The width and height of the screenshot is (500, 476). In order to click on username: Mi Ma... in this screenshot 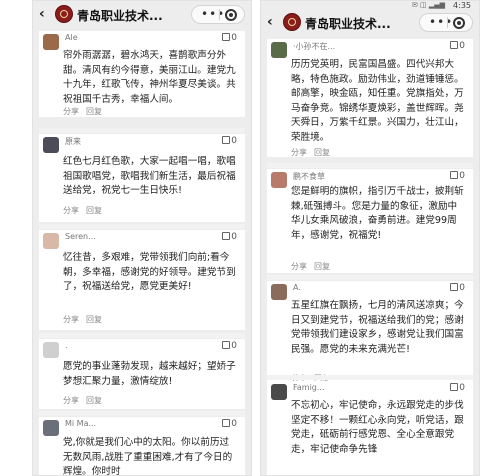, I will do `click(80, 423)`.